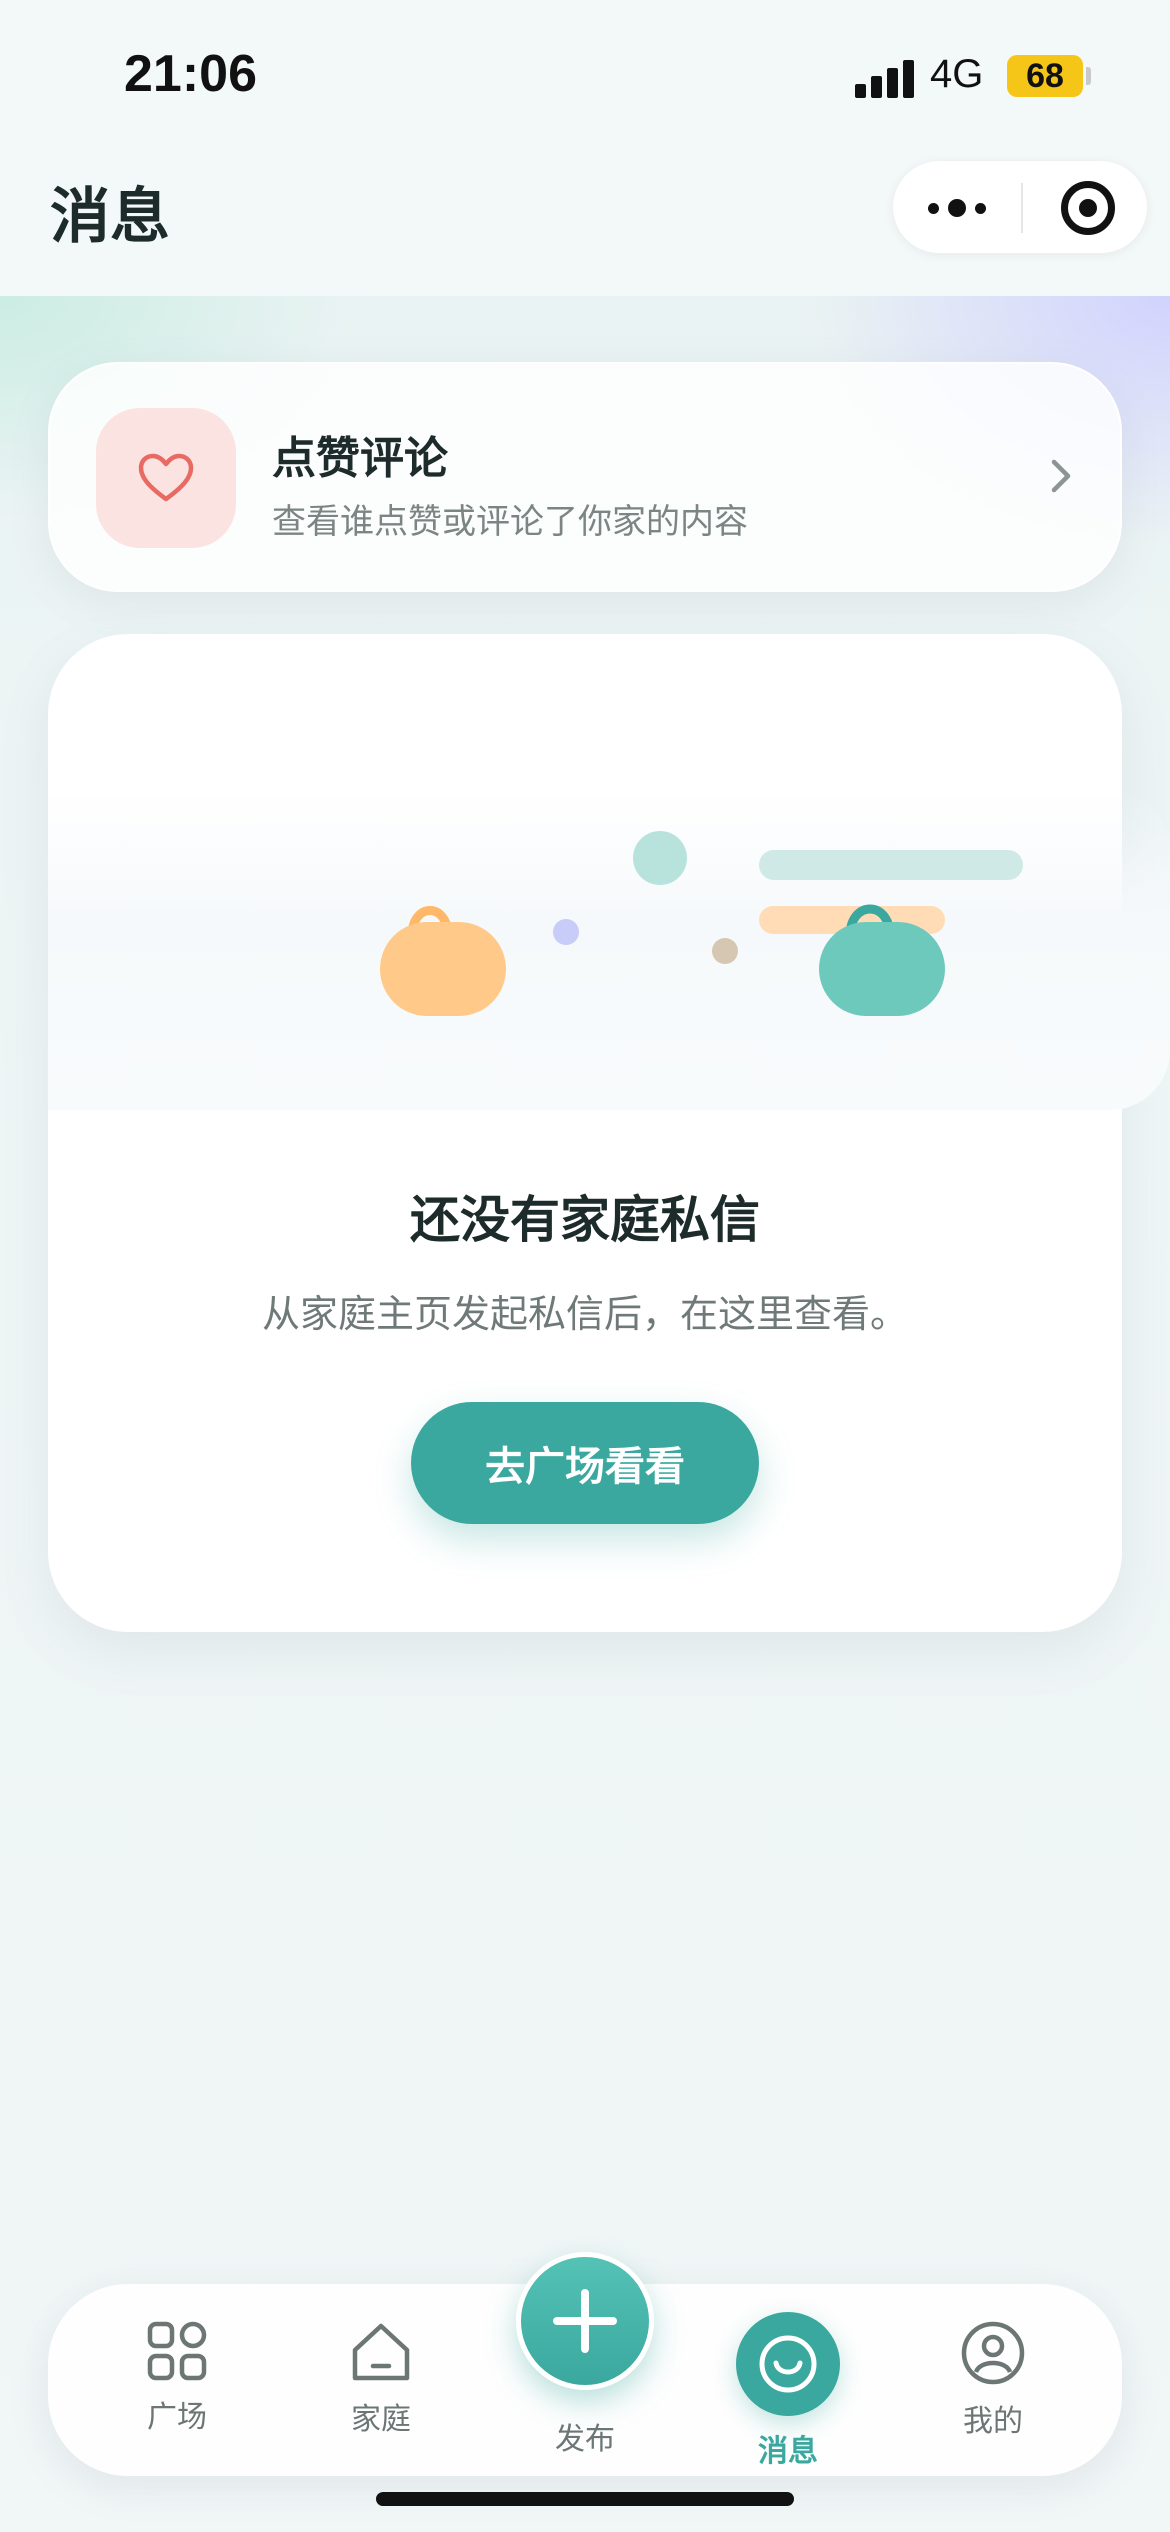  Describe the element at coordinates (993, 2421) in the screenshot. I see `tab-label: 我的` at that location.